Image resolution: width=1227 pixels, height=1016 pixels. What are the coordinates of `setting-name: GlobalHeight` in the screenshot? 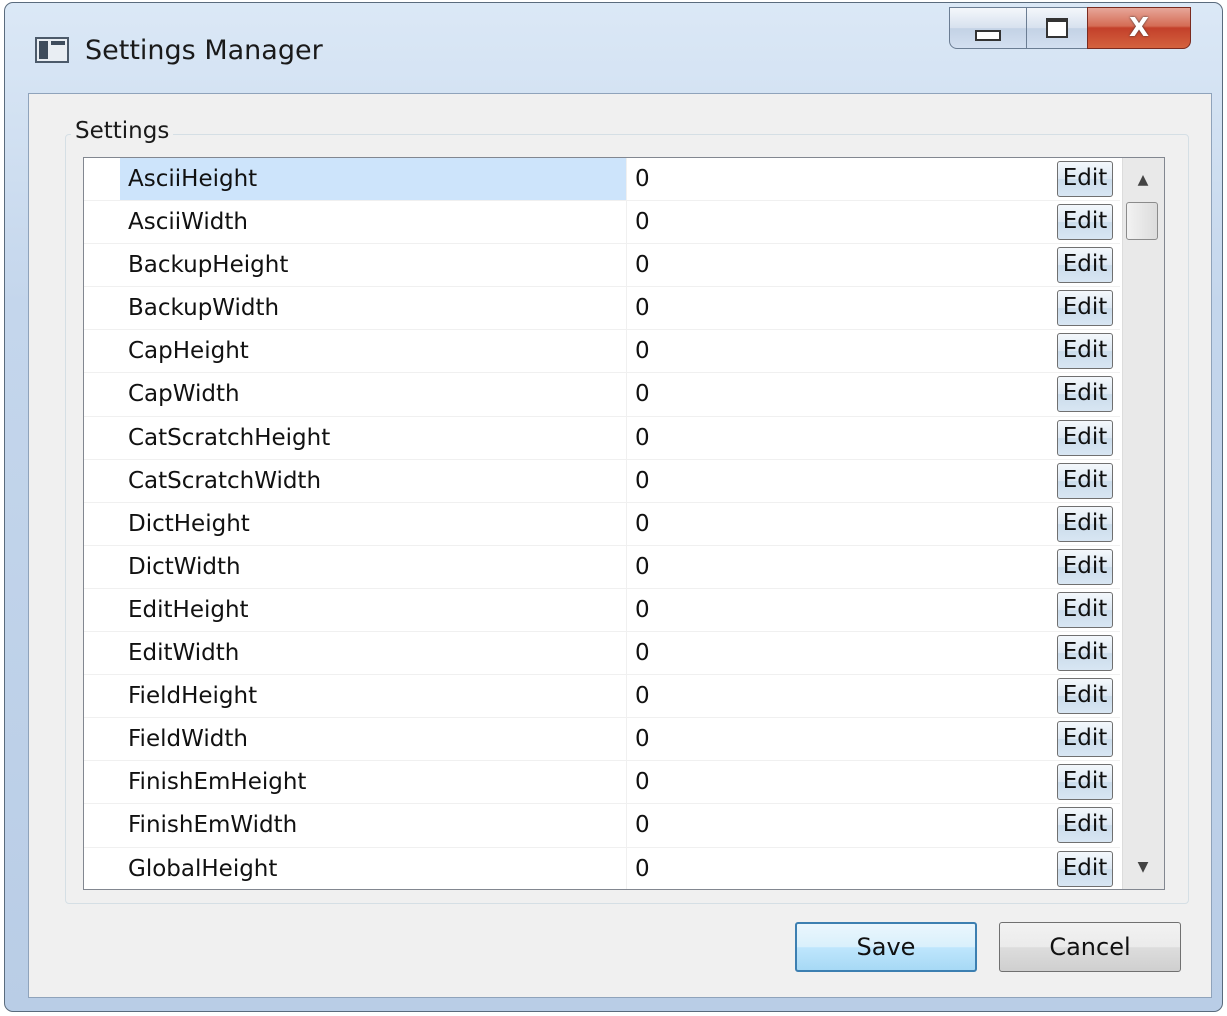 It's located at (373, 868).